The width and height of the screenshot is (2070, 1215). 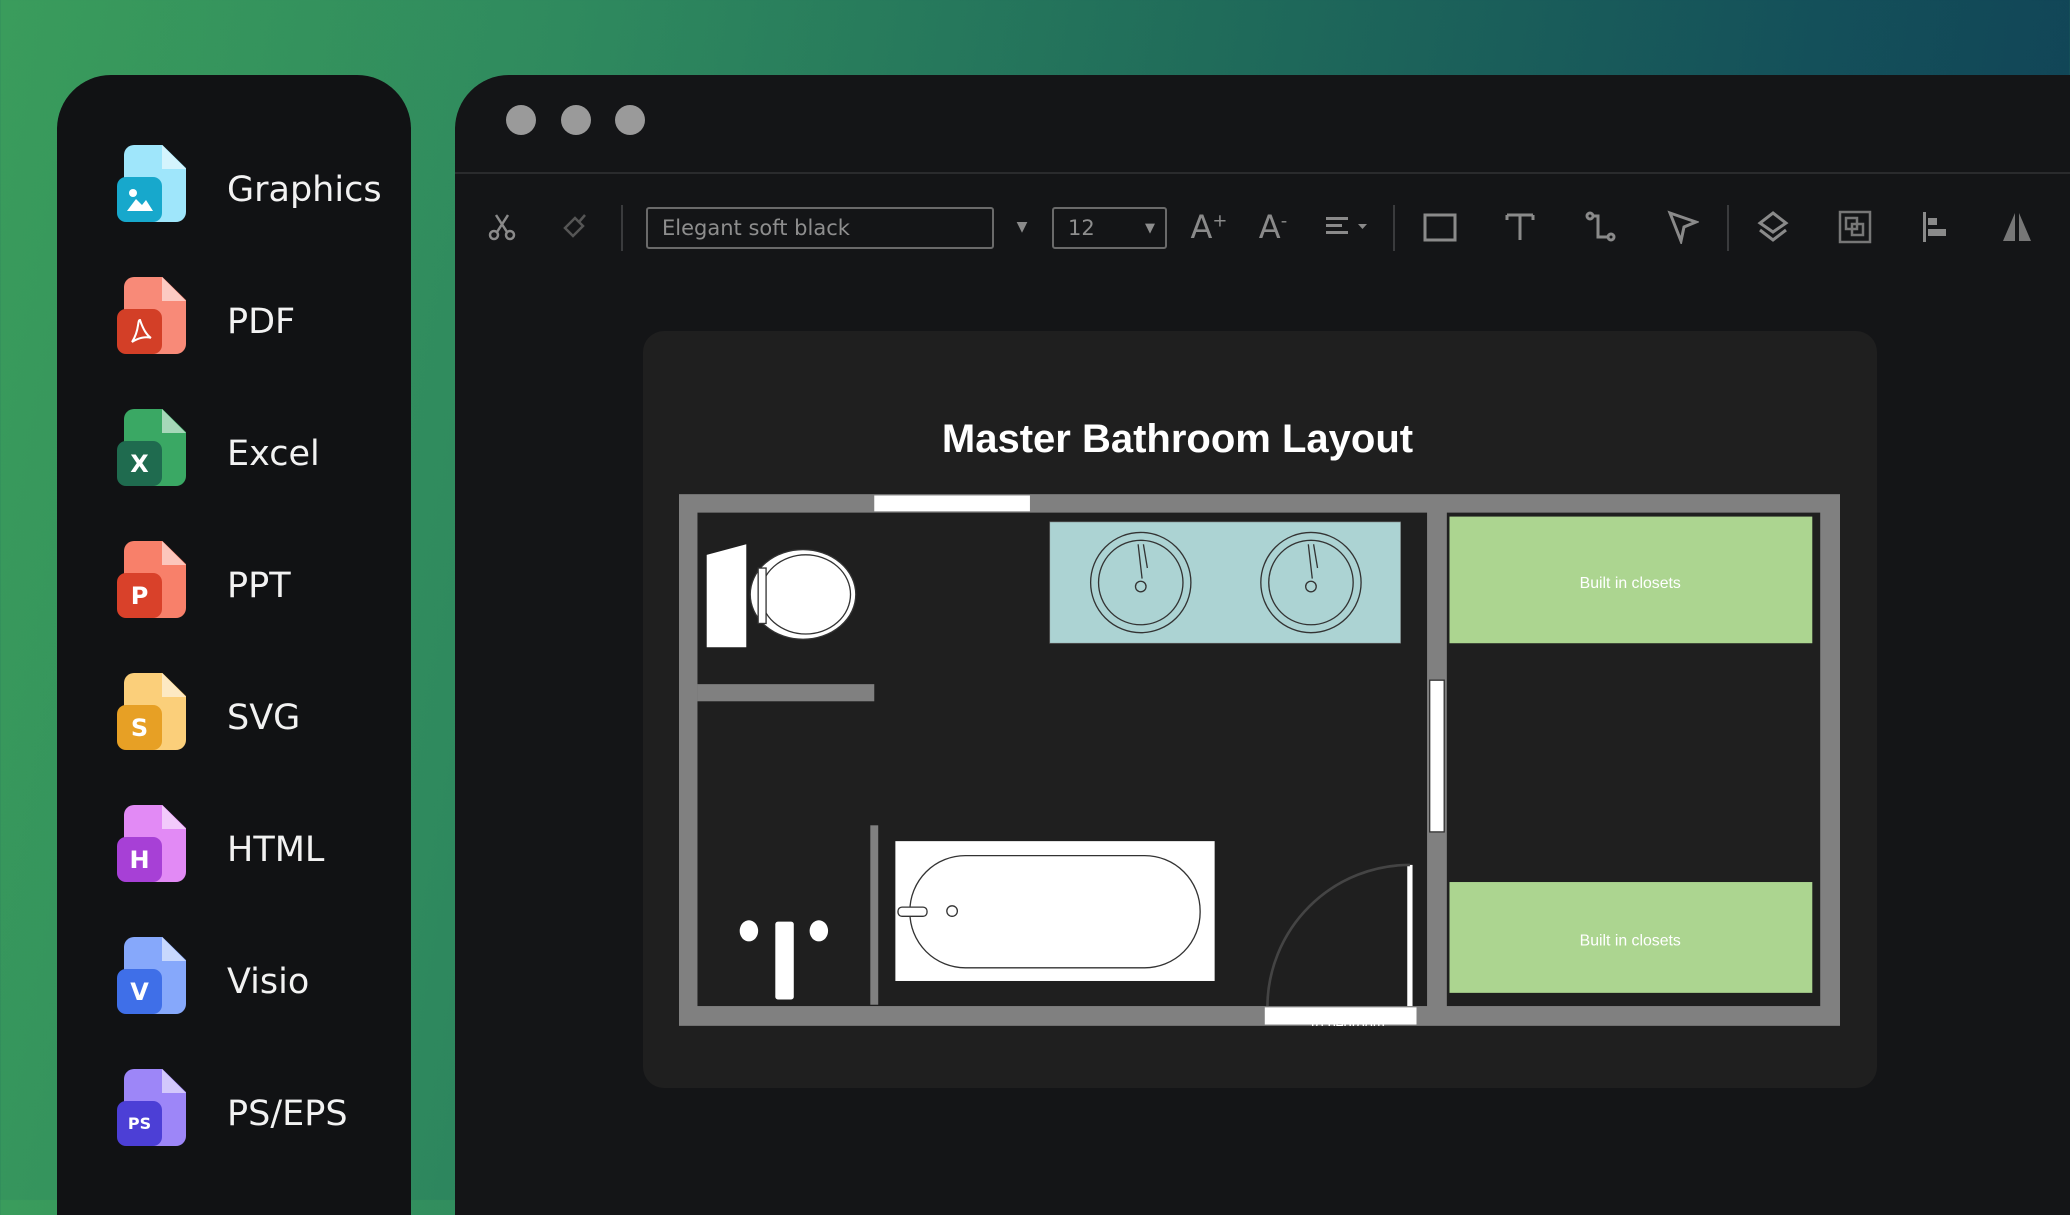 What do you see at coordinates (139, 991) in the screenshot?
I see `badge-letter: V` at bounding box center [139, 991].